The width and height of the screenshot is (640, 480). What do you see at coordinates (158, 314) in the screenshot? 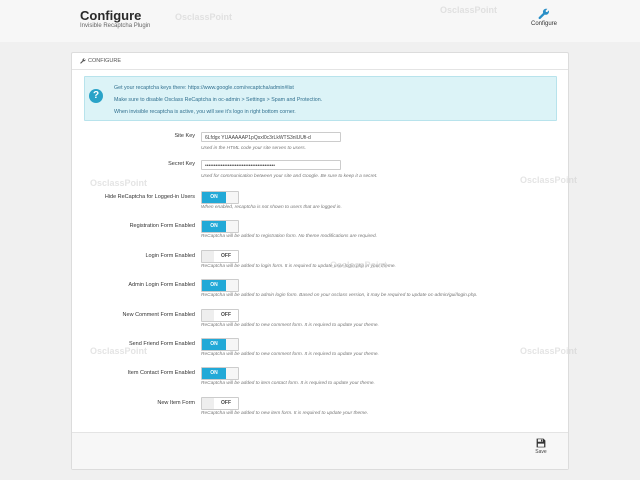
I see `toggle-label: New Comment Form Enabled` at bounding box center [158, 314].